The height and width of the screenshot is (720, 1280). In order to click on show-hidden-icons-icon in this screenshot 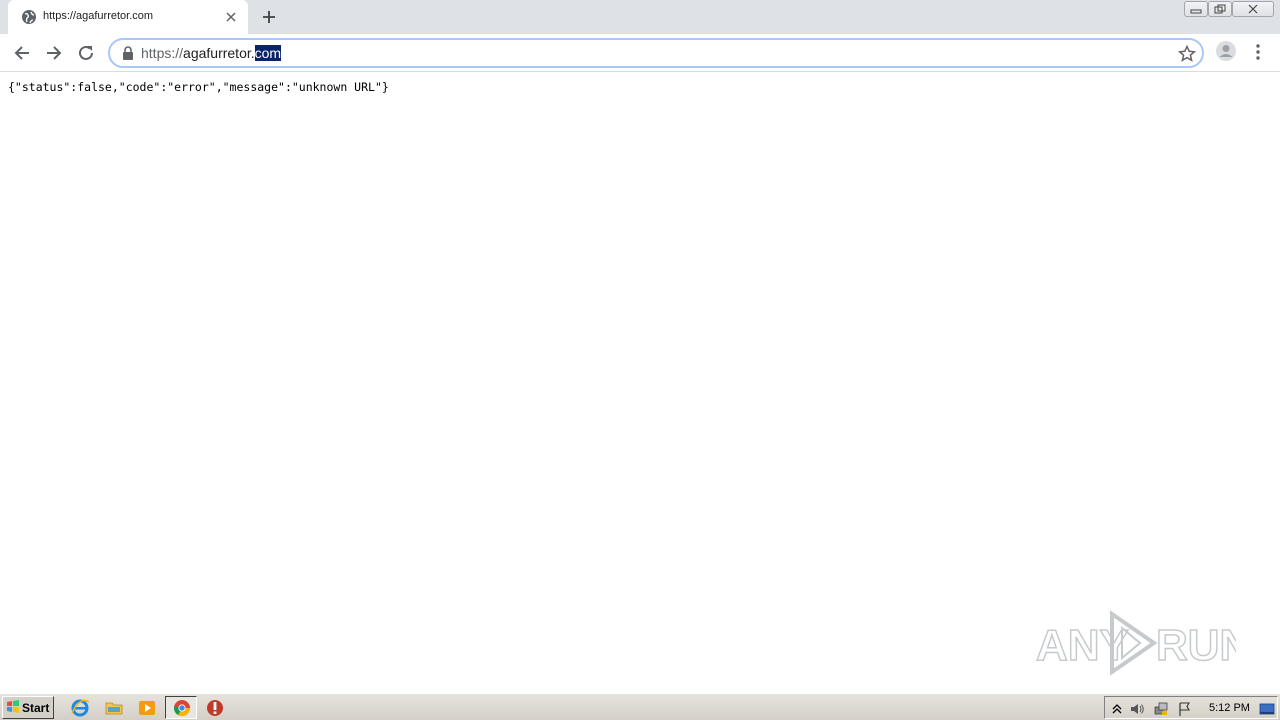, I will do `click(1117, 709)`.